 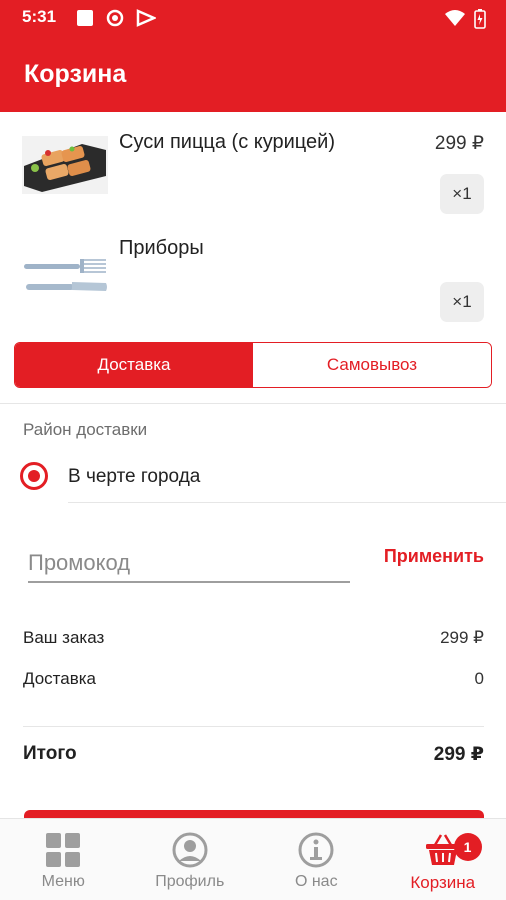 I want to click on apply-promo-button: Применить, so click(x=434, y=556).